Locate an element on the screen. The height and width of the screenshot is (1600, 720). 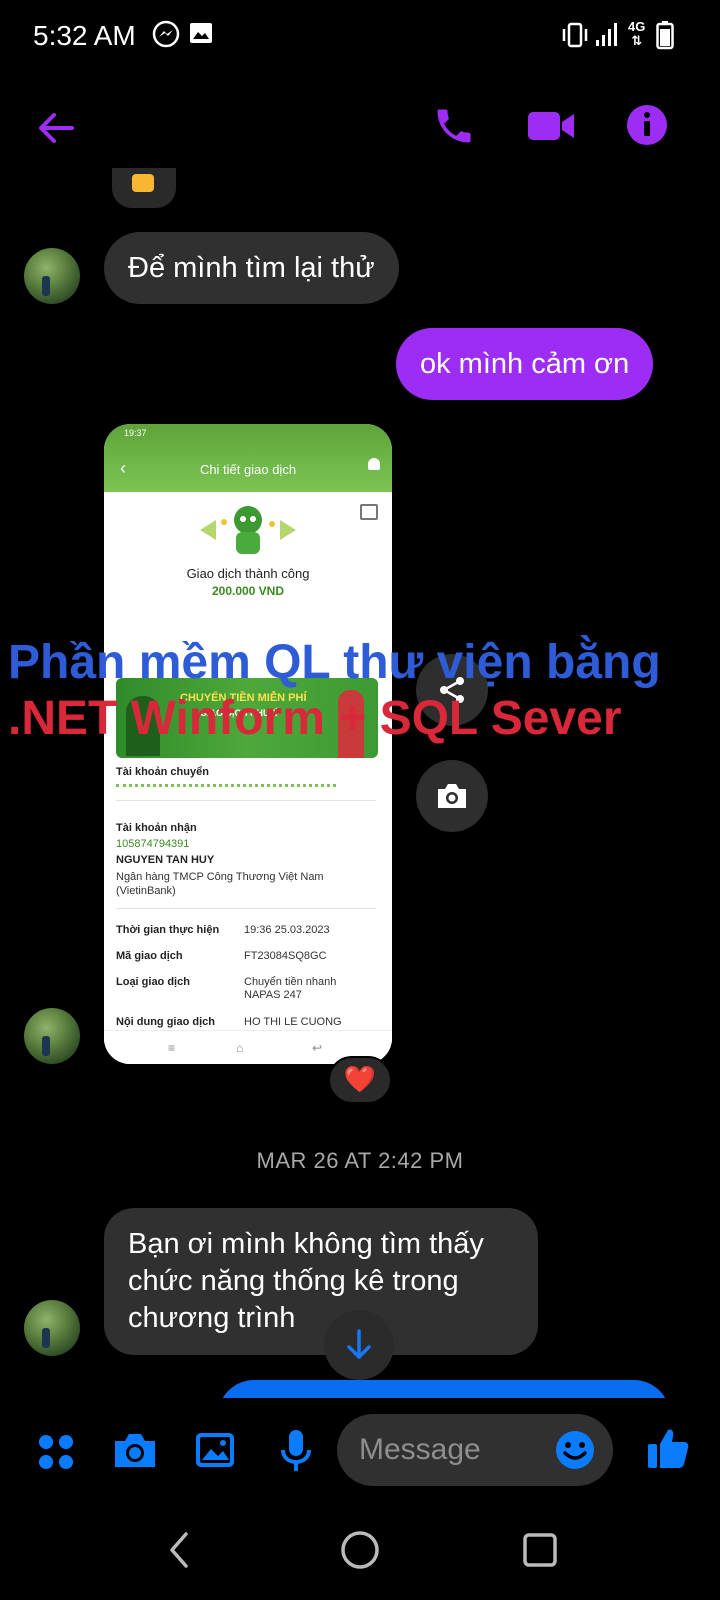
watermark-line-1: Phần mềm QL thư viện bằng is located at coordinates (334, 662).